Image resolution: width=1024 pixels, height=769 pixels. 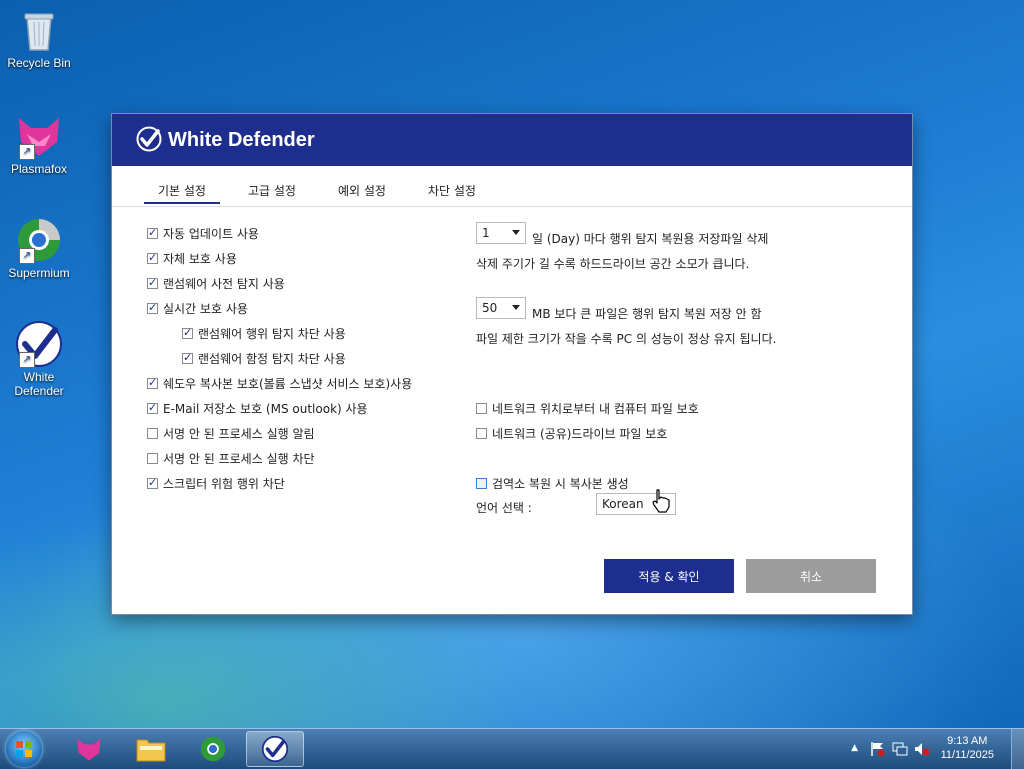 I want to click on folder-icon, so click(x=151, y=750).